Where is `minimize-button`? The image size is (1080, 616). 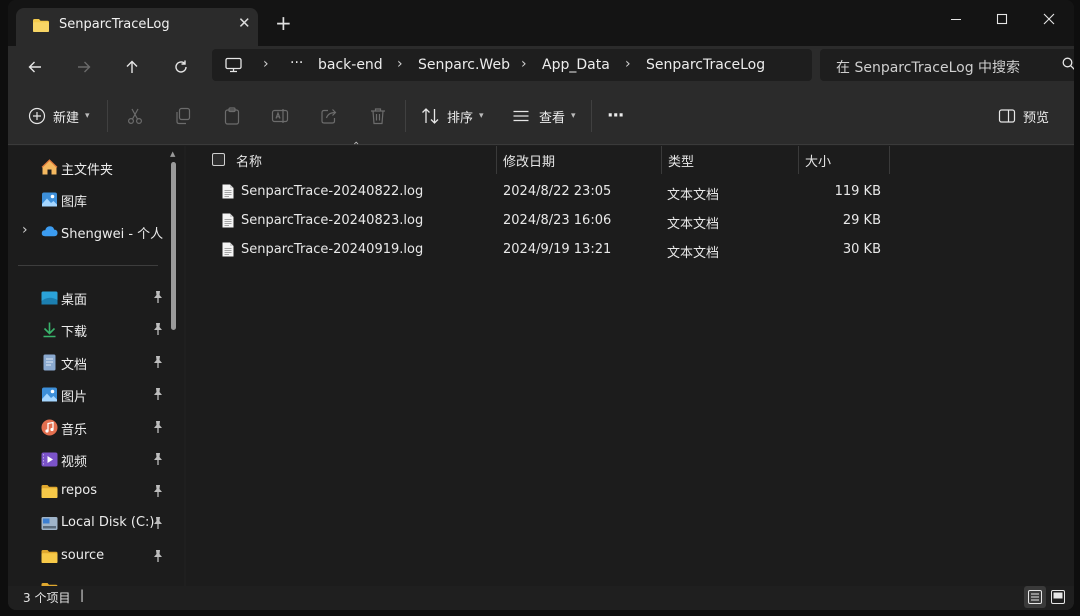 minimize-button is located at coordinates (956, 19).